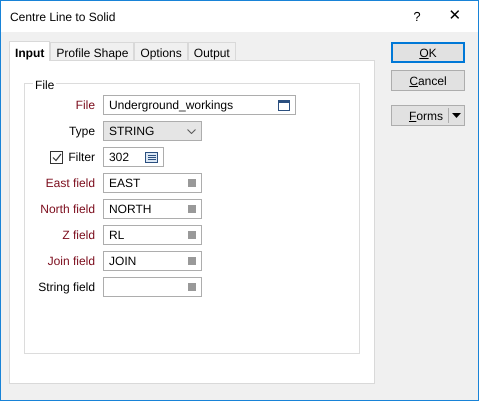 This screenshot has width=479, height=401. Describe the element at coordinates (85, 105) in the screenshot. I see `field-label: File` at that location.